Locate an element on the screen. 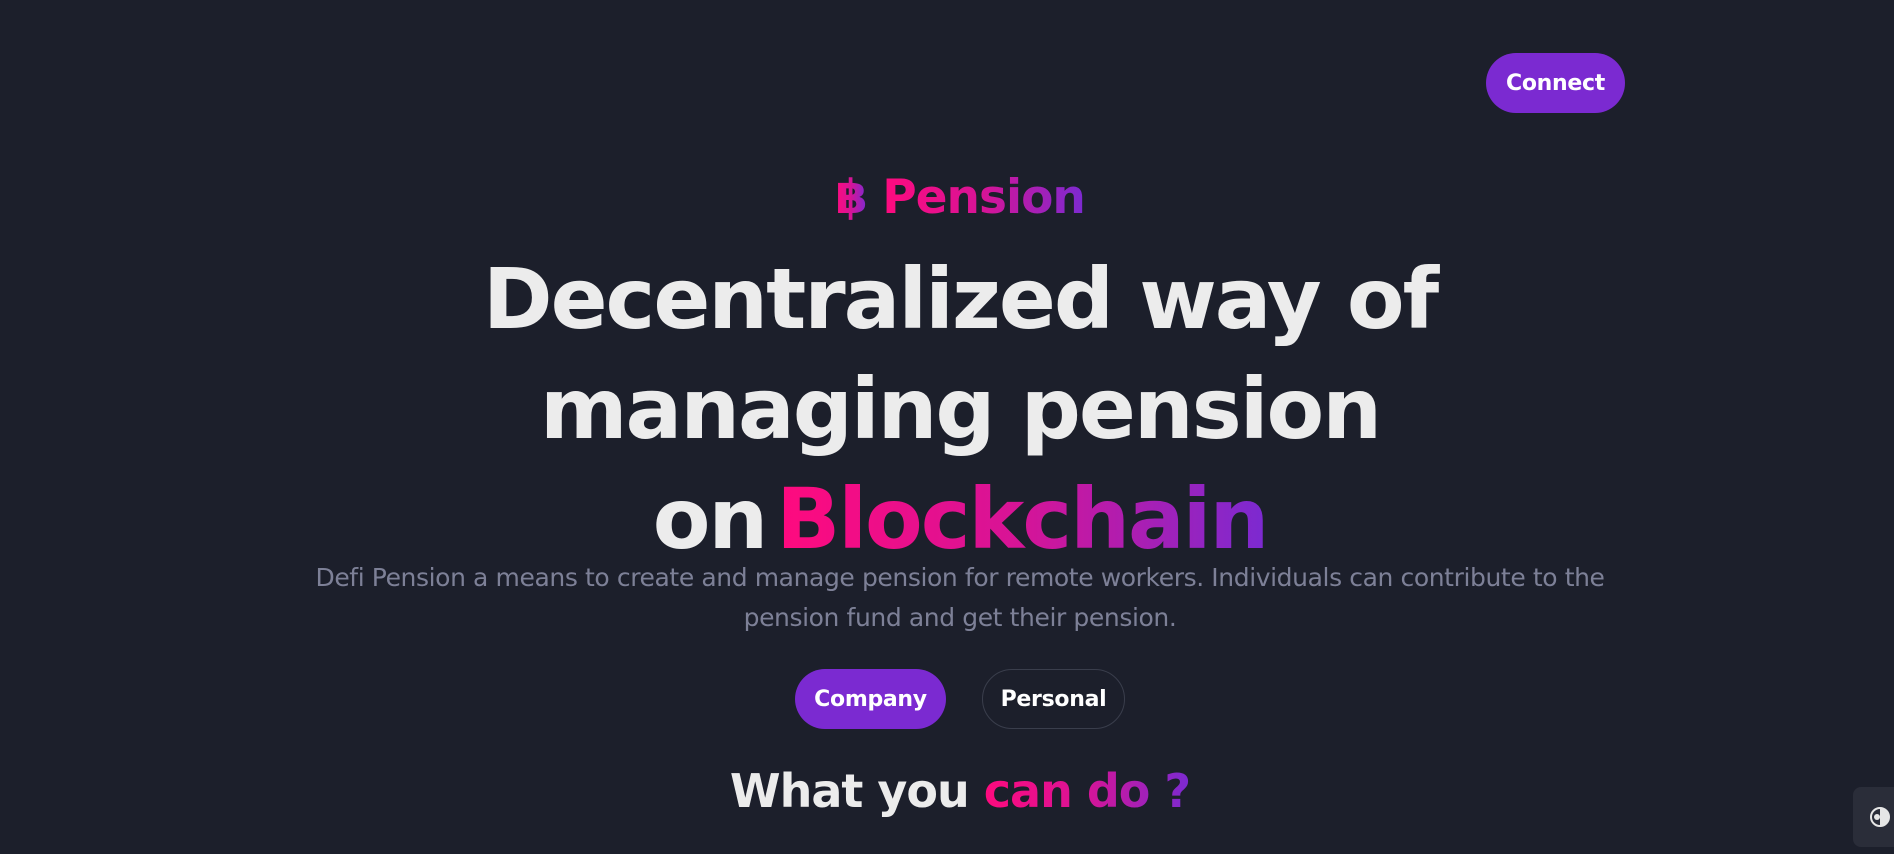  section-title-accent: can do ? is located at coordinates (1087, 791).